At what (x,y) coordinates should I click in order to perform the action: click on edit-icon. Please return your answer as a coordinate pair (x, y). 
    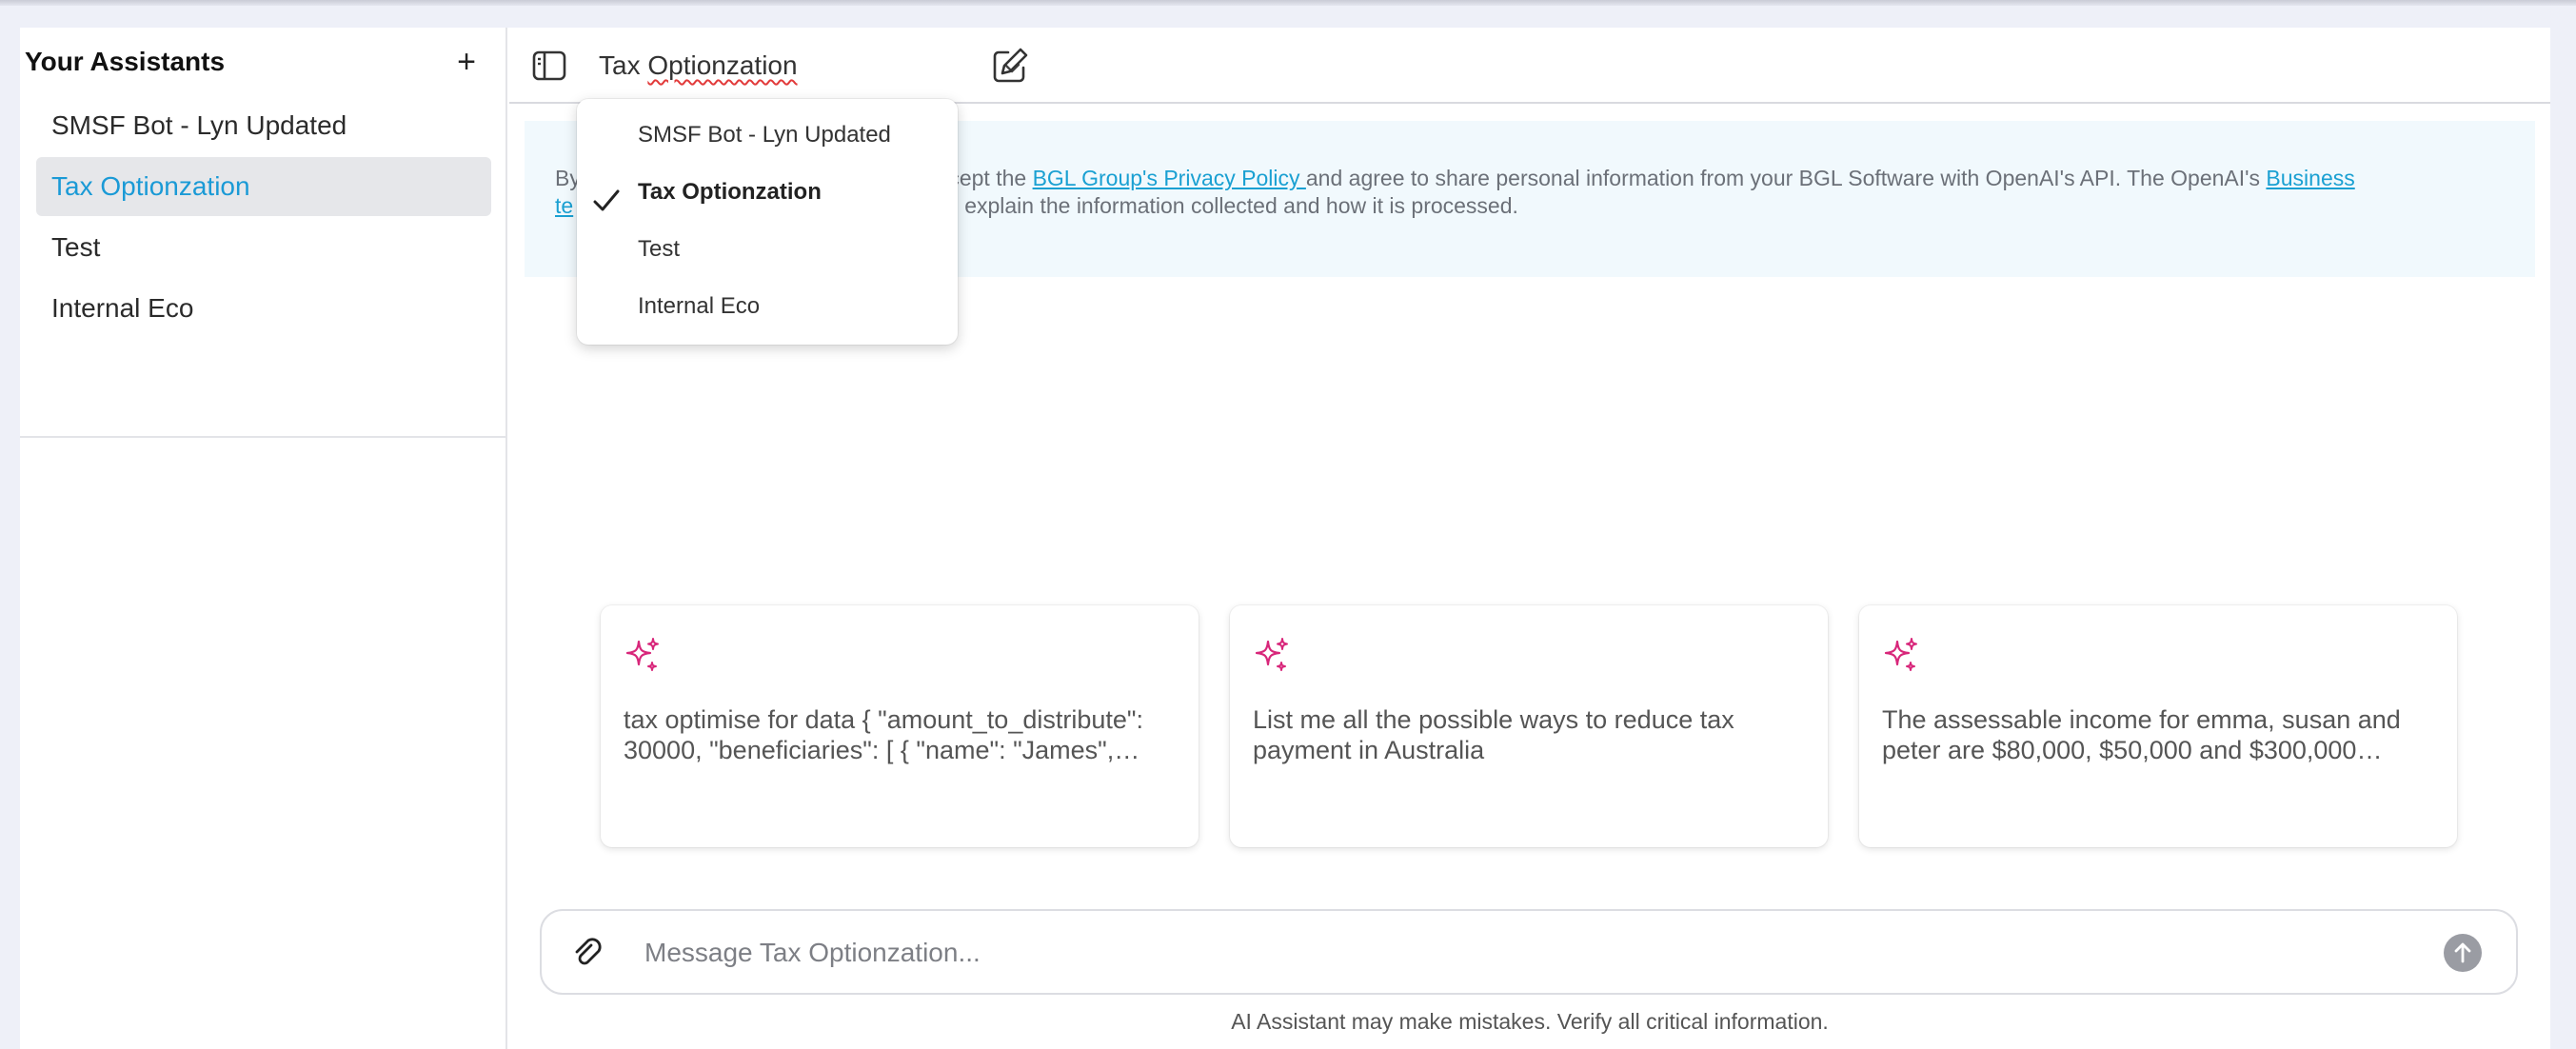
    Looking at the image, I should click on (1010, 66).